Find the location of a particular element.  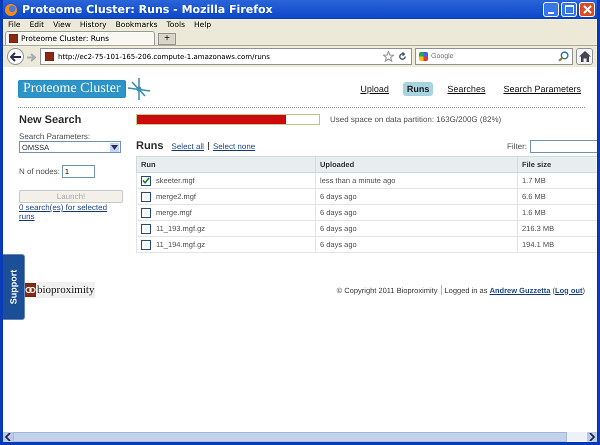

nav-link: Search Parameters is located at coordinates (542, 89).